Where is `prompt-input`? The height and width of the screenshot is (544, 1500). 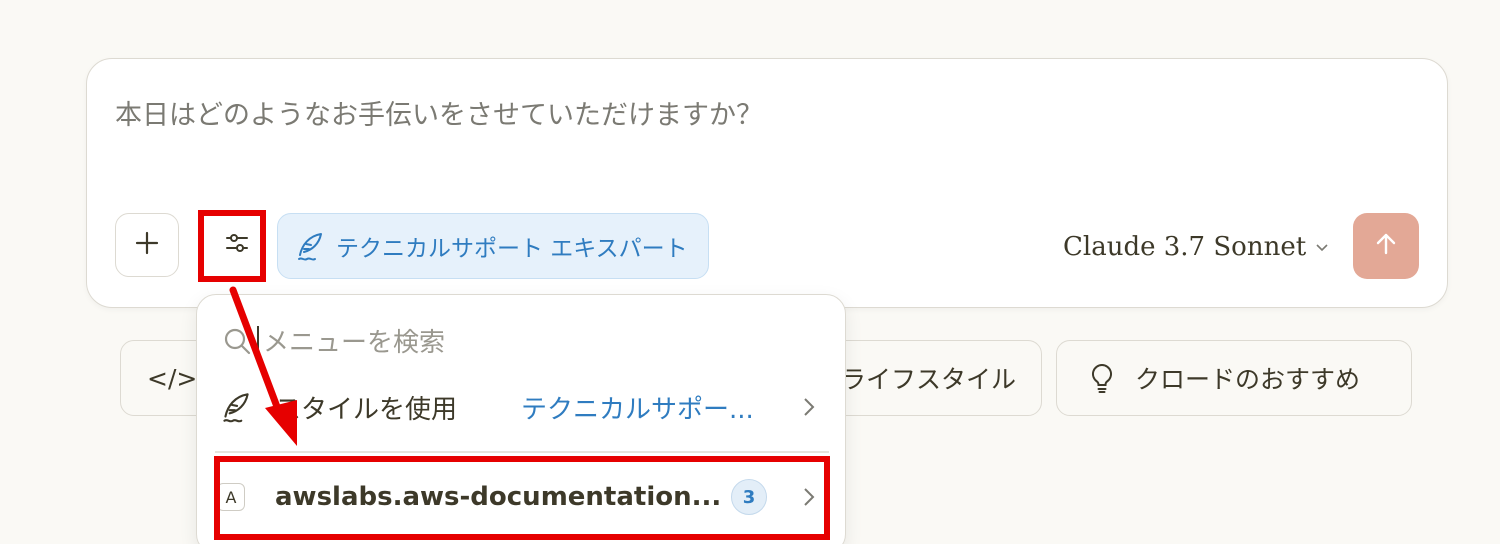
prompt-input is located at coordinates (740, 115).